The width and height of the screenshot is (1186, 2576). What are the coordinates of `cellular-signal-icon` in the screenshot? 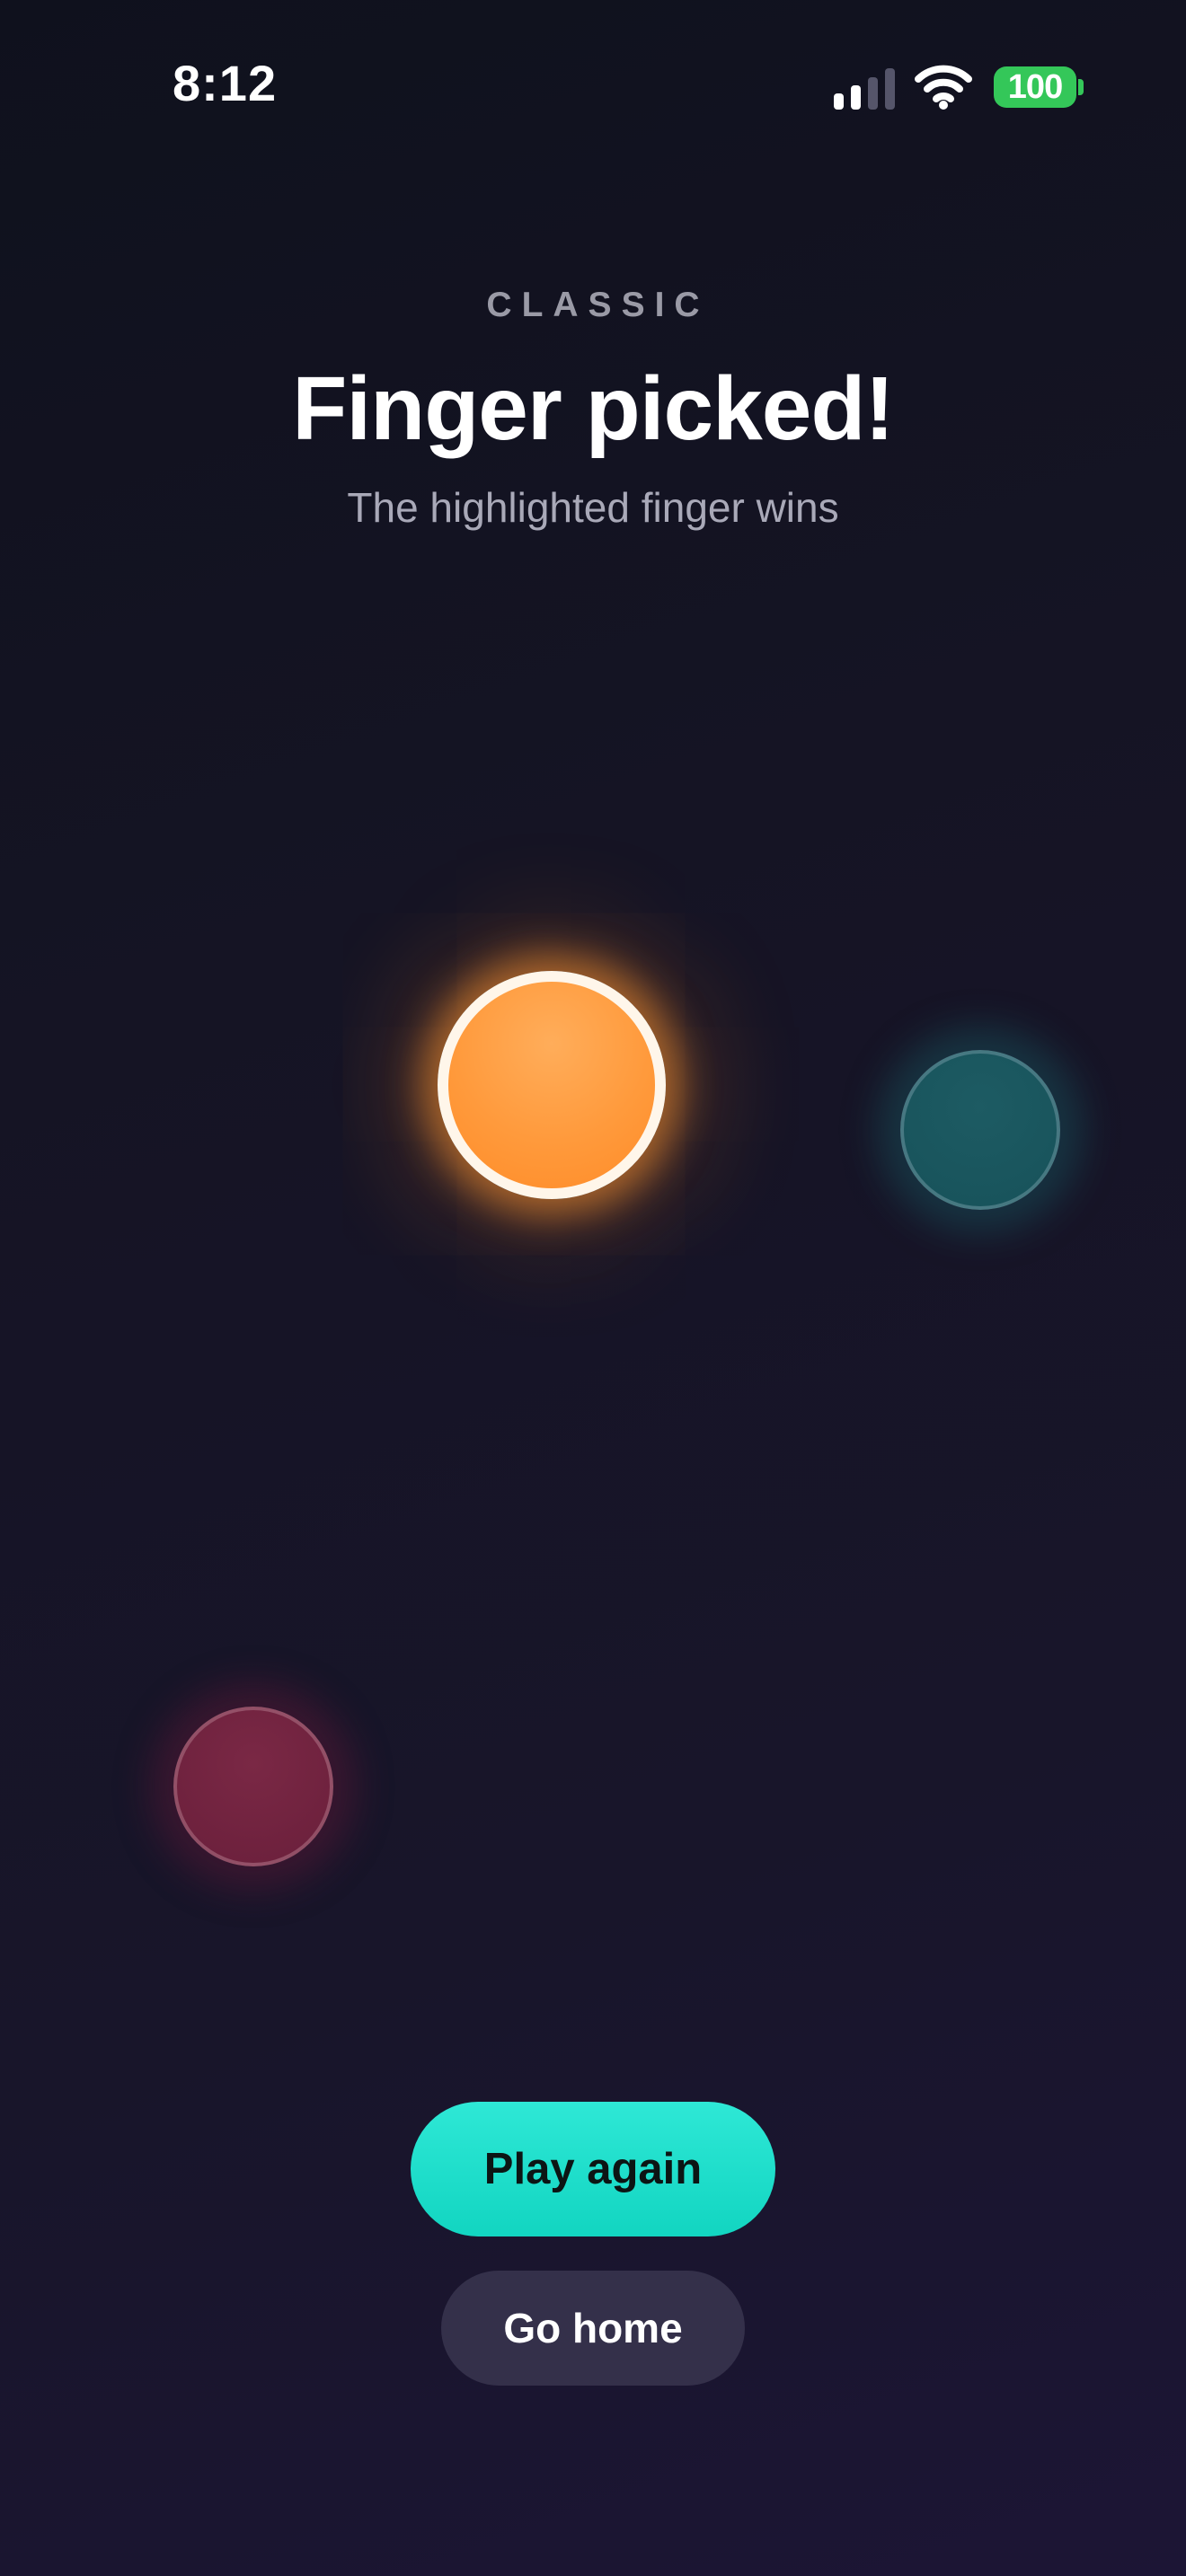 It's located at (864, 89).